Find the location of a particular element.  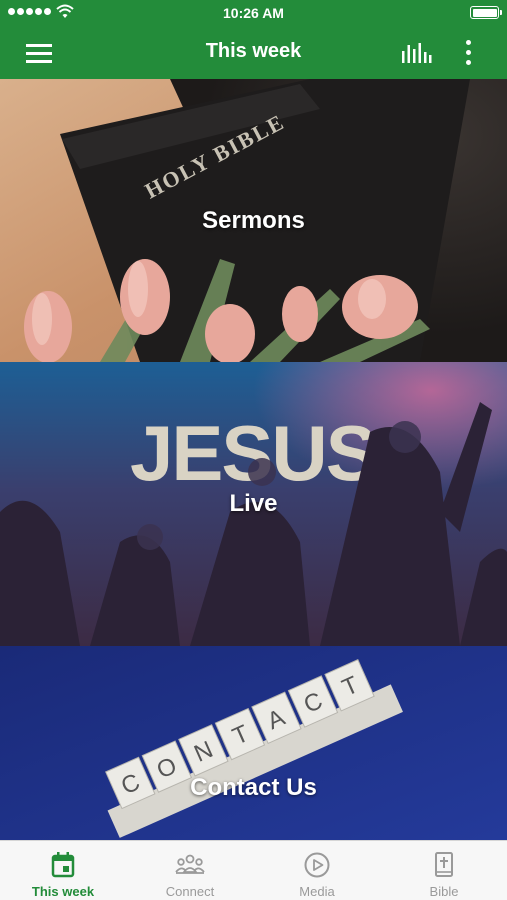

tab-connect: Connect is located at coordinates (190, 870).